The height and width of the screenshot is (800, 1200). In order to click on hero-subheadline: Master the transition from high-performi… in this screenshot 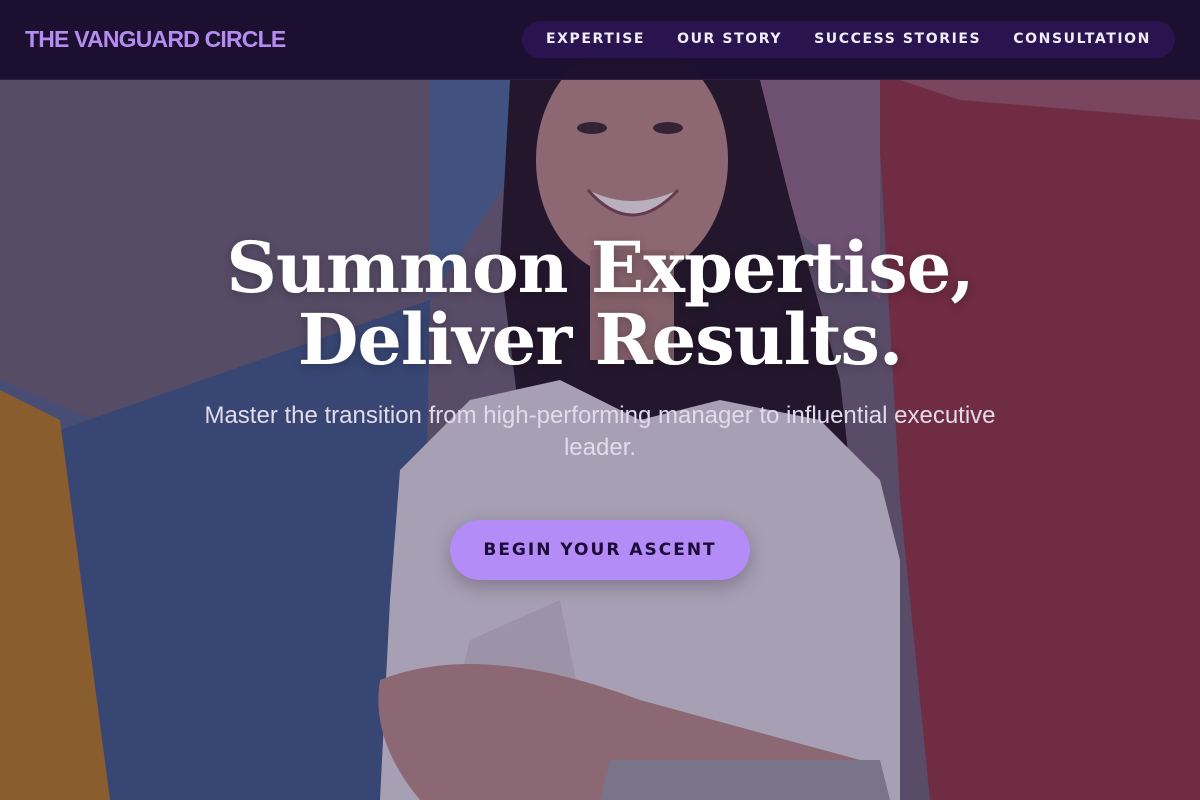, I will do `click(600, 431)`.